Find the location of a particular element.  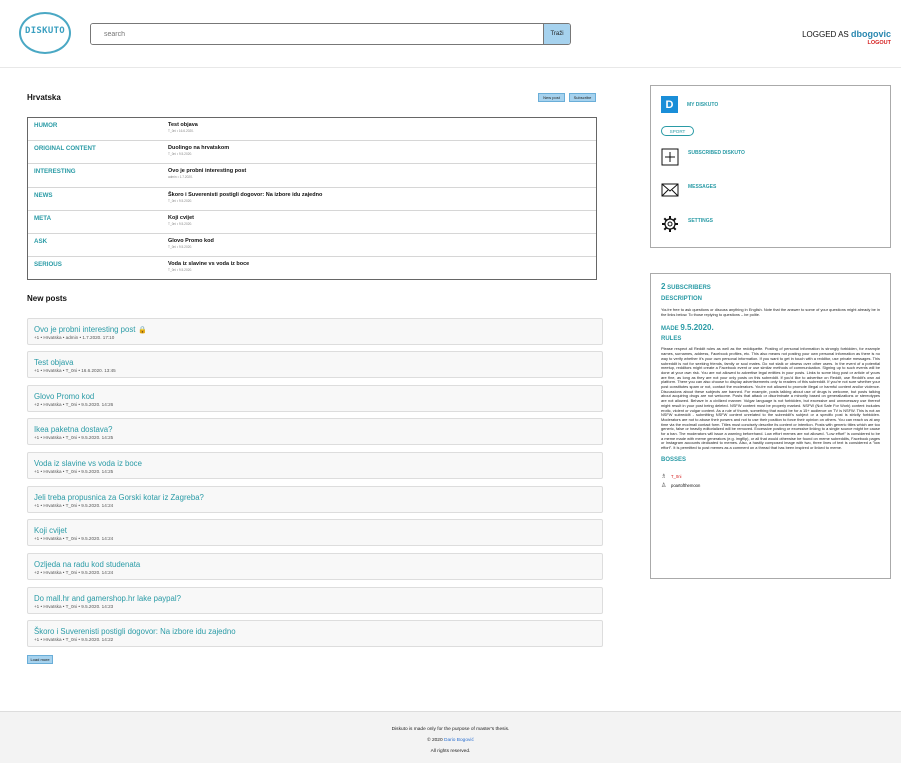

diskuto-d-icon: D is located at coordinates (669, 104).